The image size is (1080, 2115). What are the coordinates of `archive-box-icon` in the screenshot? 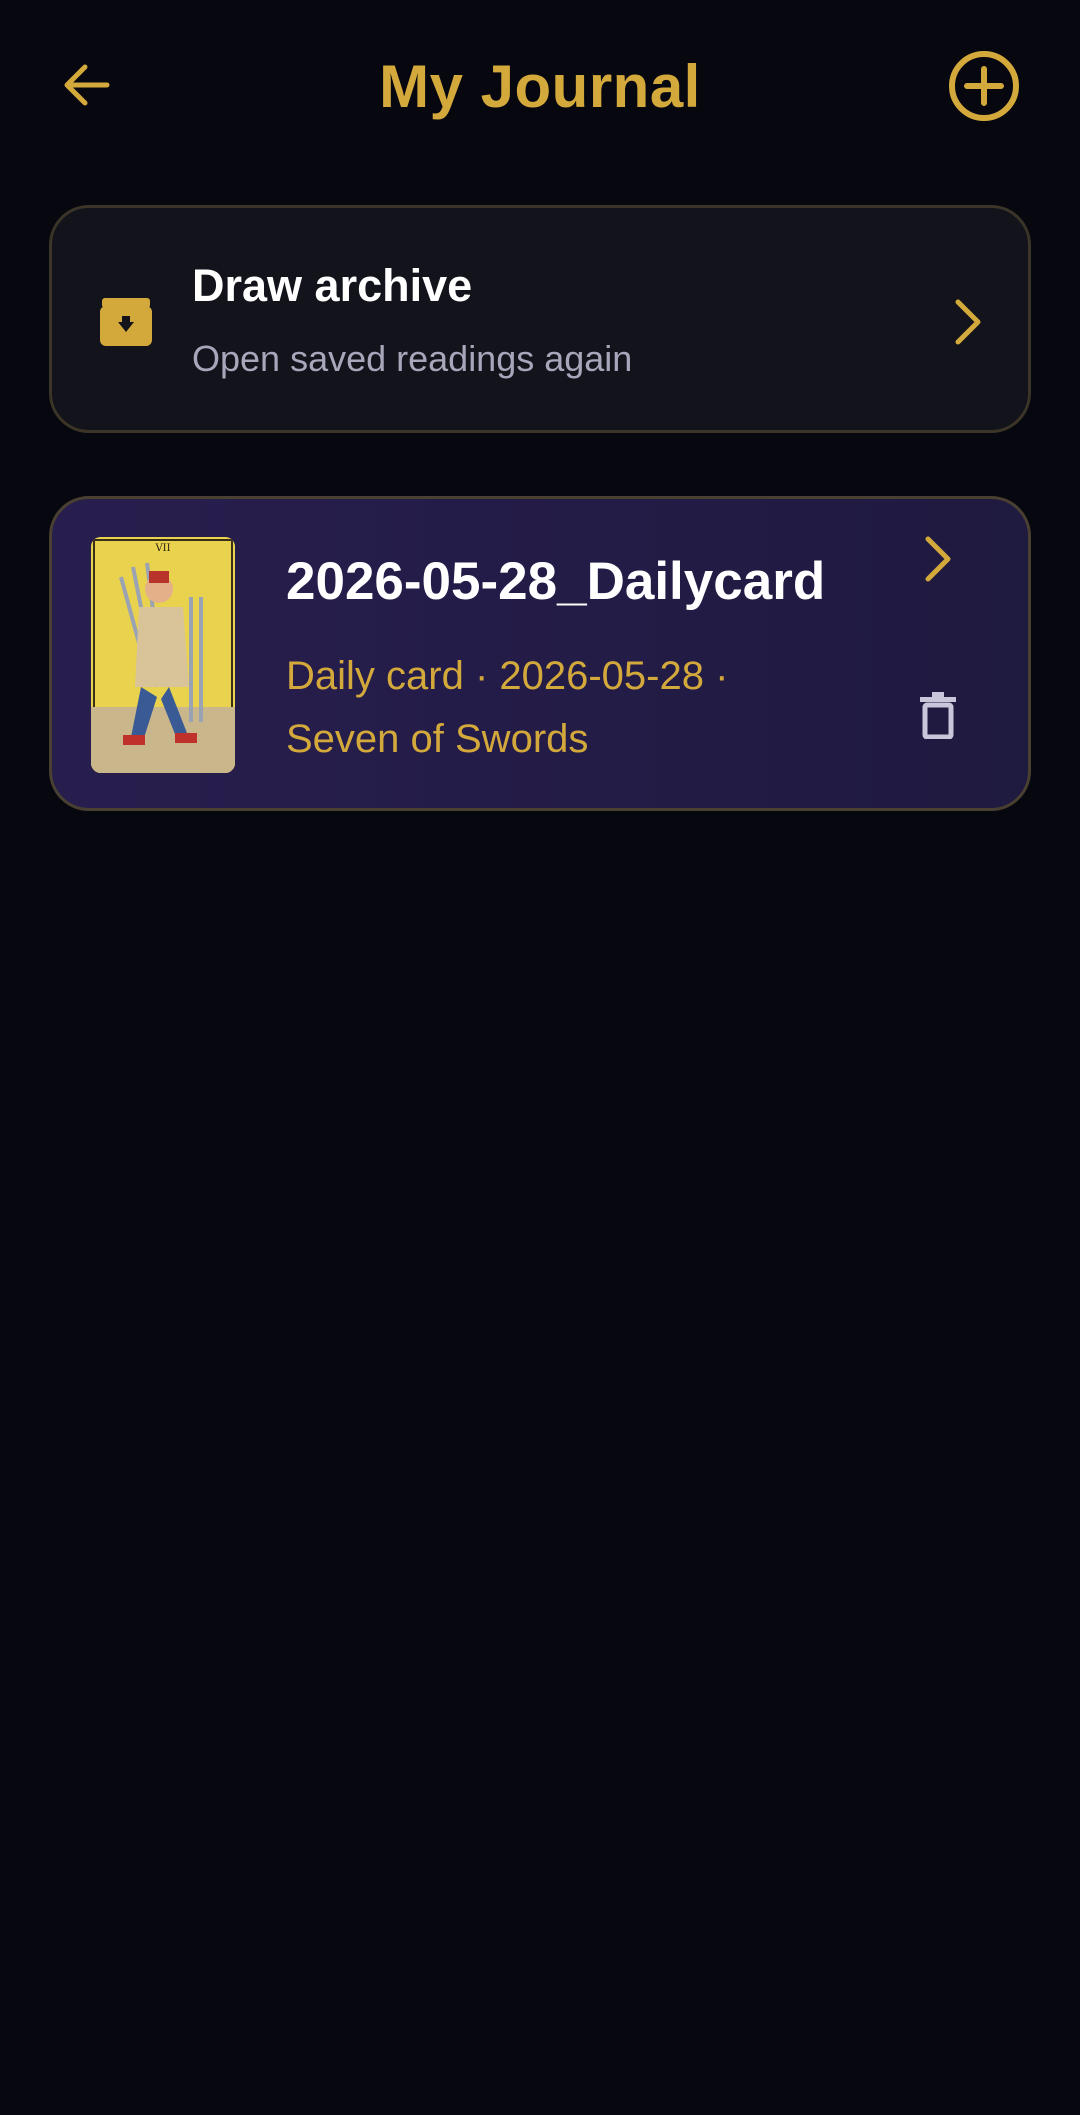 It's located at (126, 322).